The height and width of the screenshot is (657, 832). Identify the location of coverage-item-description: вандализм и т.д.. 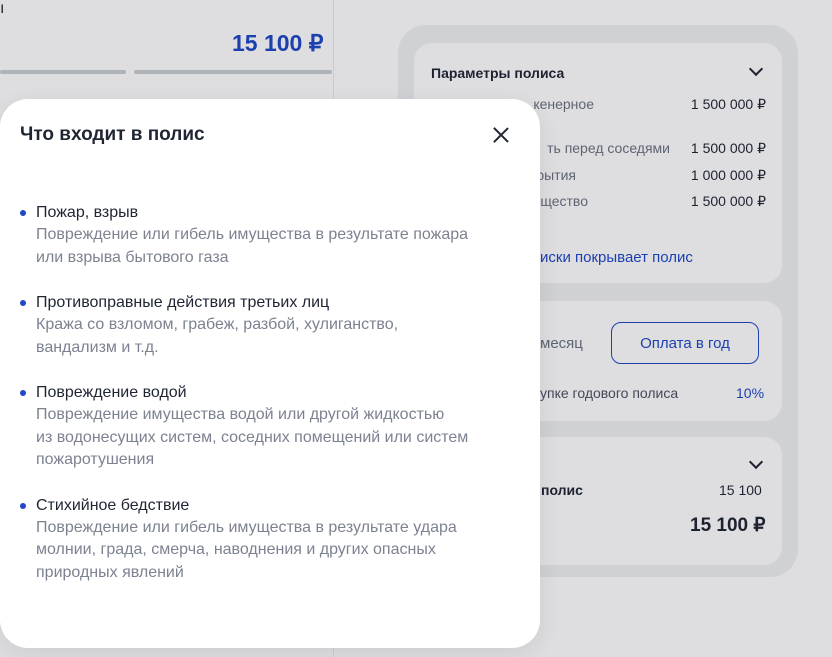
(97, 347).